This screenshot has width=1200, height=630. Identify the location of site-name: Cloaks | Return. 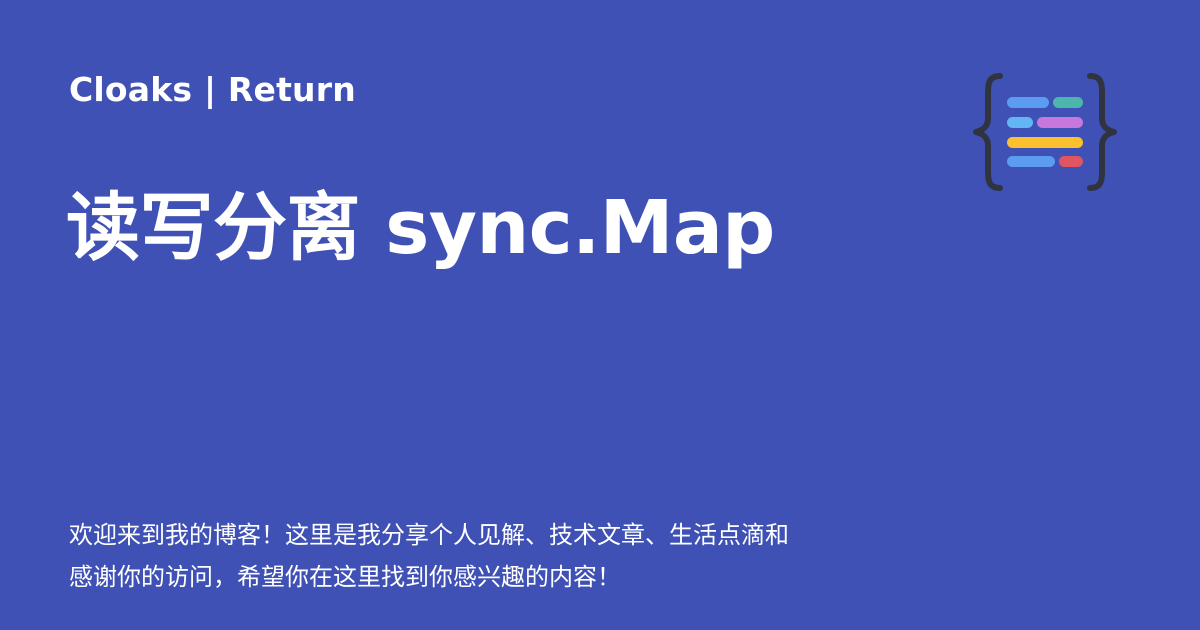
(212, 89).